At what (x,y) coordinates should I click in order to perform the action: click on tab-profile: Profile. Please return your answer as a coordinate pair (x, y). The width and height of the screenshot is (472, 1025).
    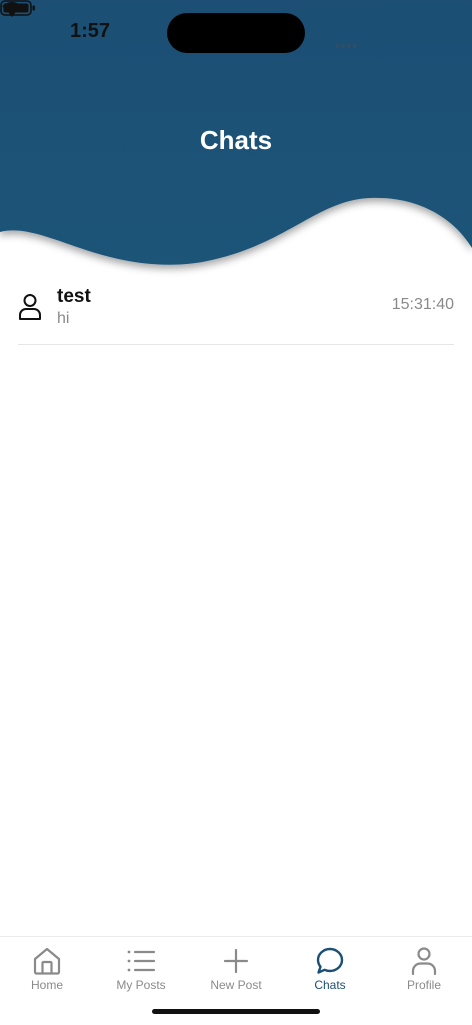
    Looking at the image, I should click on (424, 967).